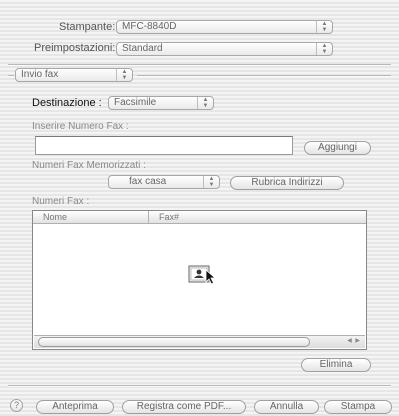 Image resolution: width=399 pixels, height=416 pixels. What do you see at coordinates (336, 365) in the screenshot?
I see `delete-button: Elimina` at bounding box center [336, 365].